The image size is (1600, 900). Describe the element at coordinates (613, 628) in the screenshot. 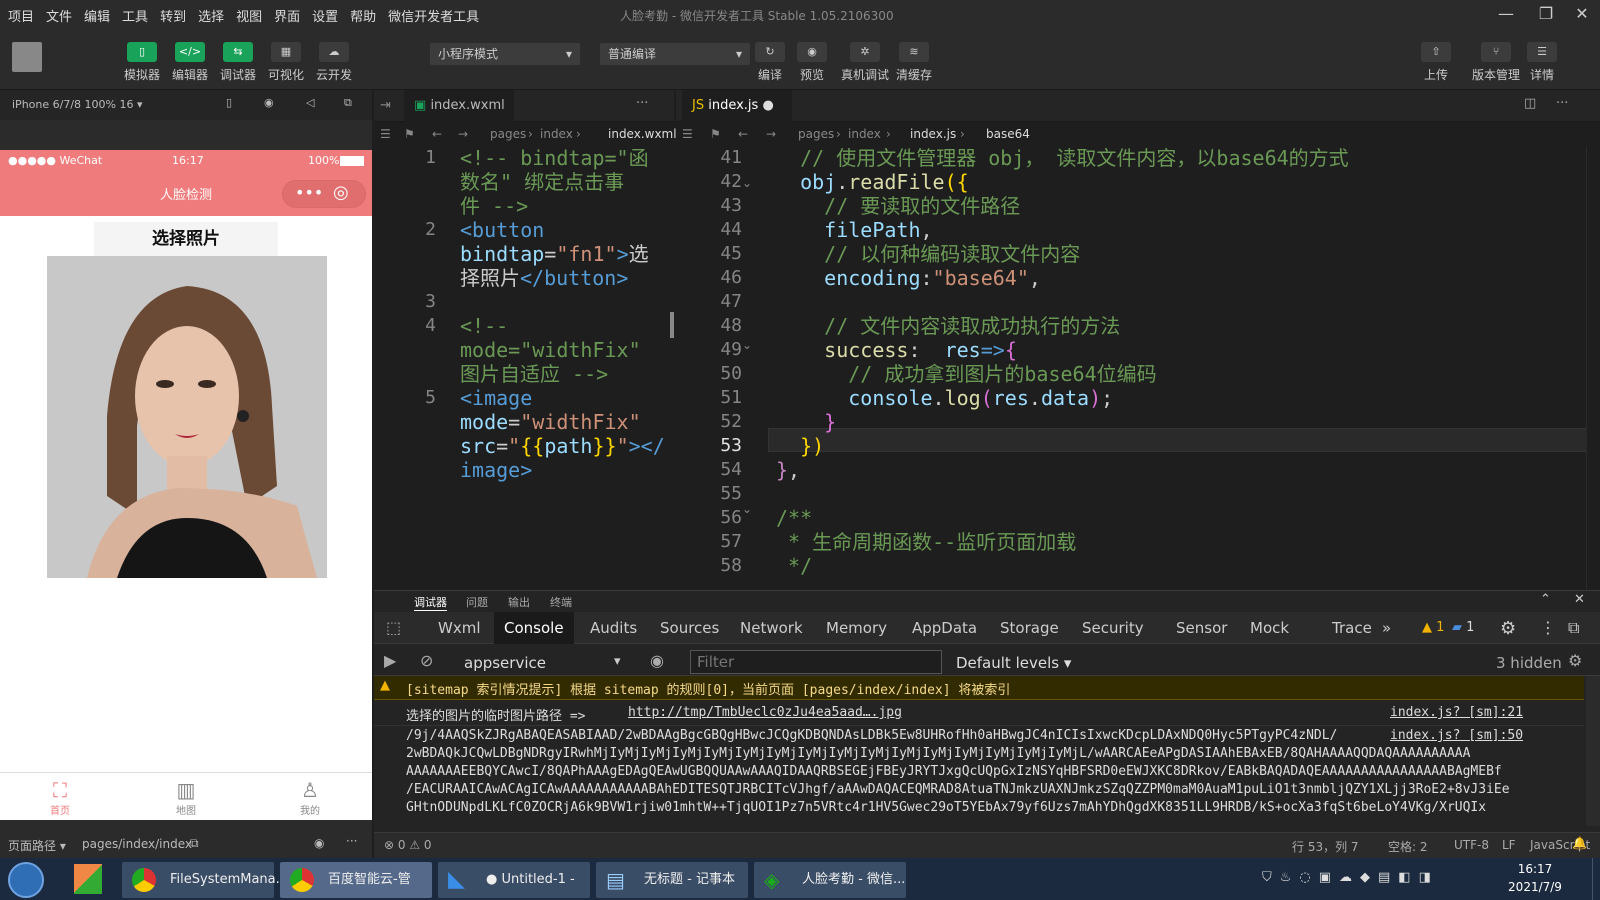

I see `tab-audits: Audits` at that location.